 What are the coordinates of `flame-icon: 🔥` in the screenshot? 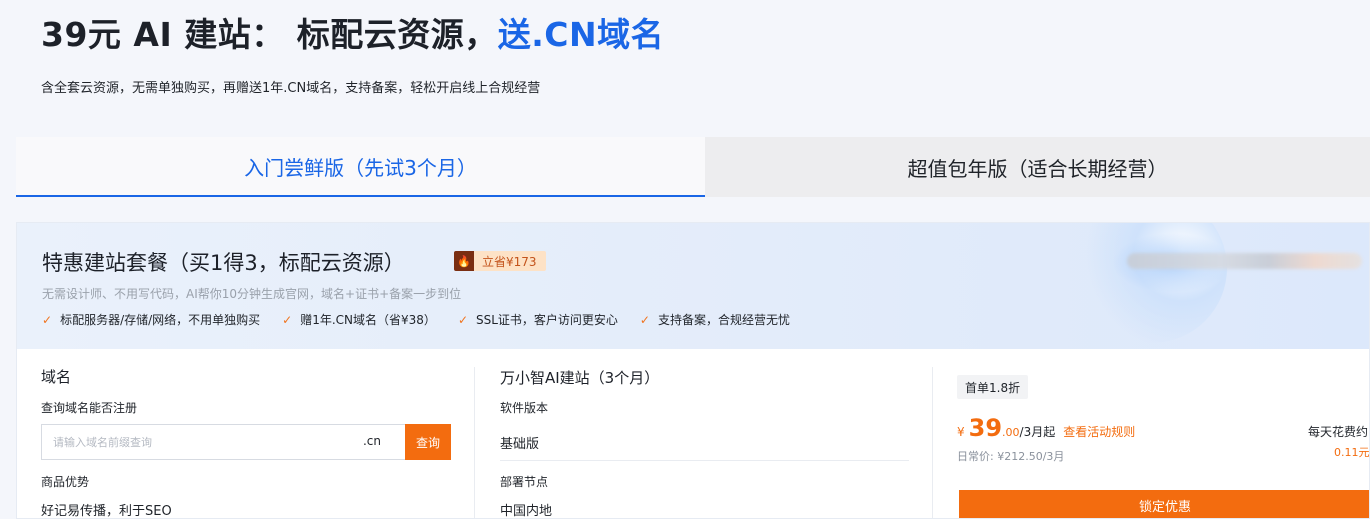 It's located at (464, 261).